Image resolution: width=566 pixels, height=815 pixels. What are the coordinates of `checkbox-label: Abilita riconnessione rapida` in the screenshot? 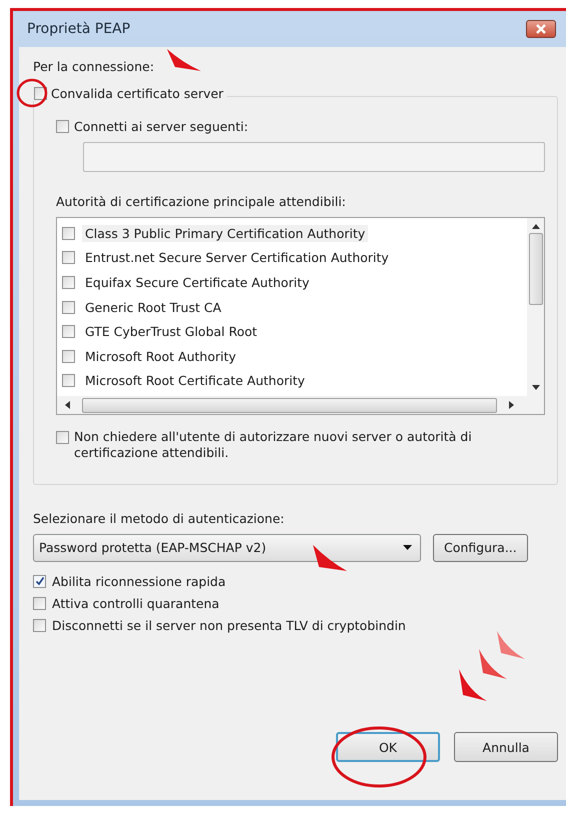 It's located at (139, 581).